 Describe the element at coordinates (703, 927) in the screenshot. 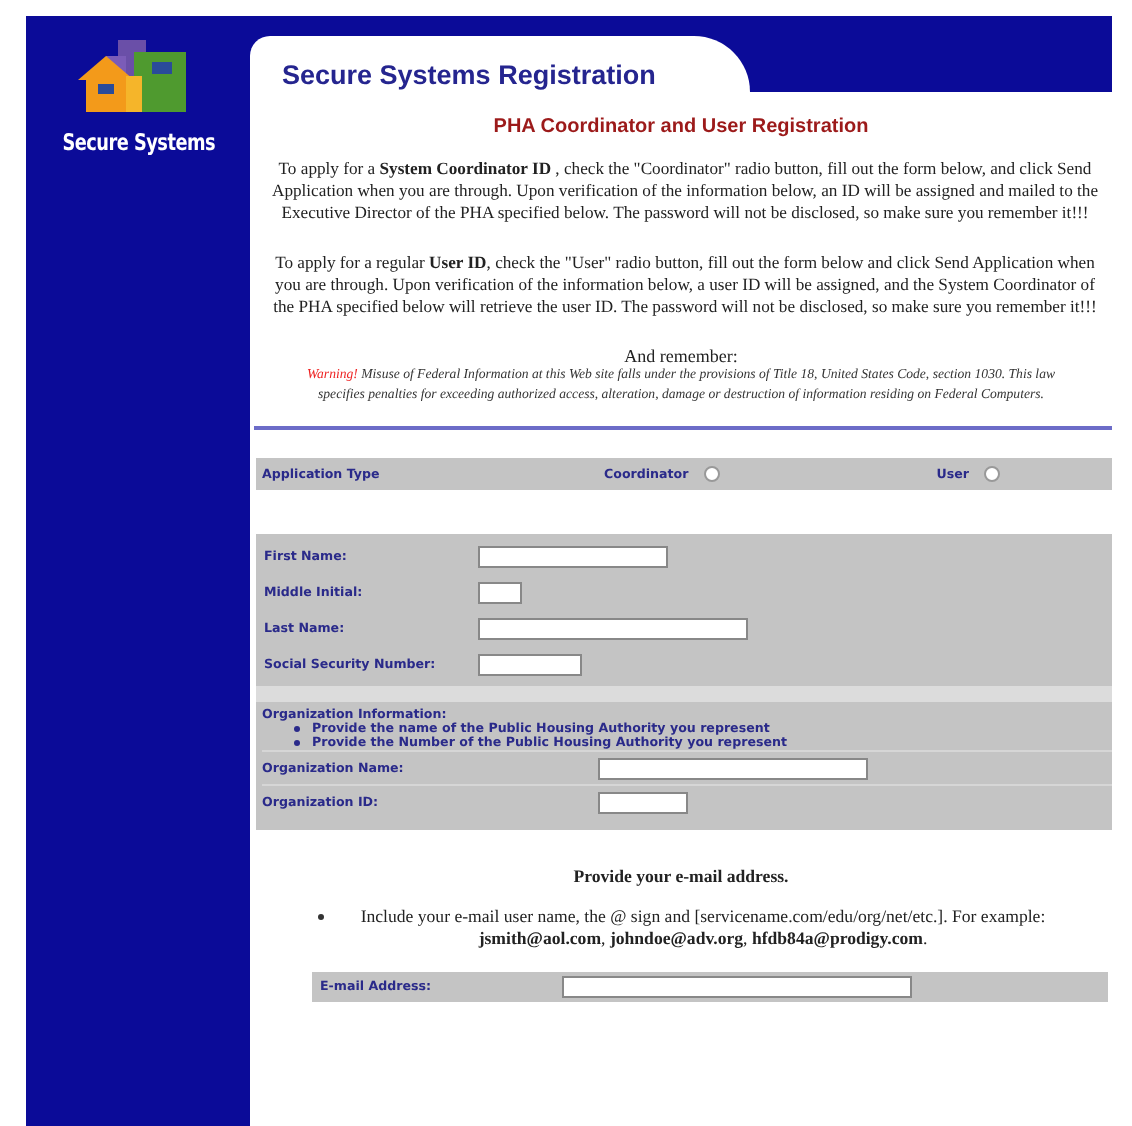

I see `email-instructions: Include your e-mail user name, the @ sign and [servicename.com/edu/org/net/etc.]. For example: jsmith@aol.com, johndoe@adv.org, hfdb84a@prodigy.com.` at that location.